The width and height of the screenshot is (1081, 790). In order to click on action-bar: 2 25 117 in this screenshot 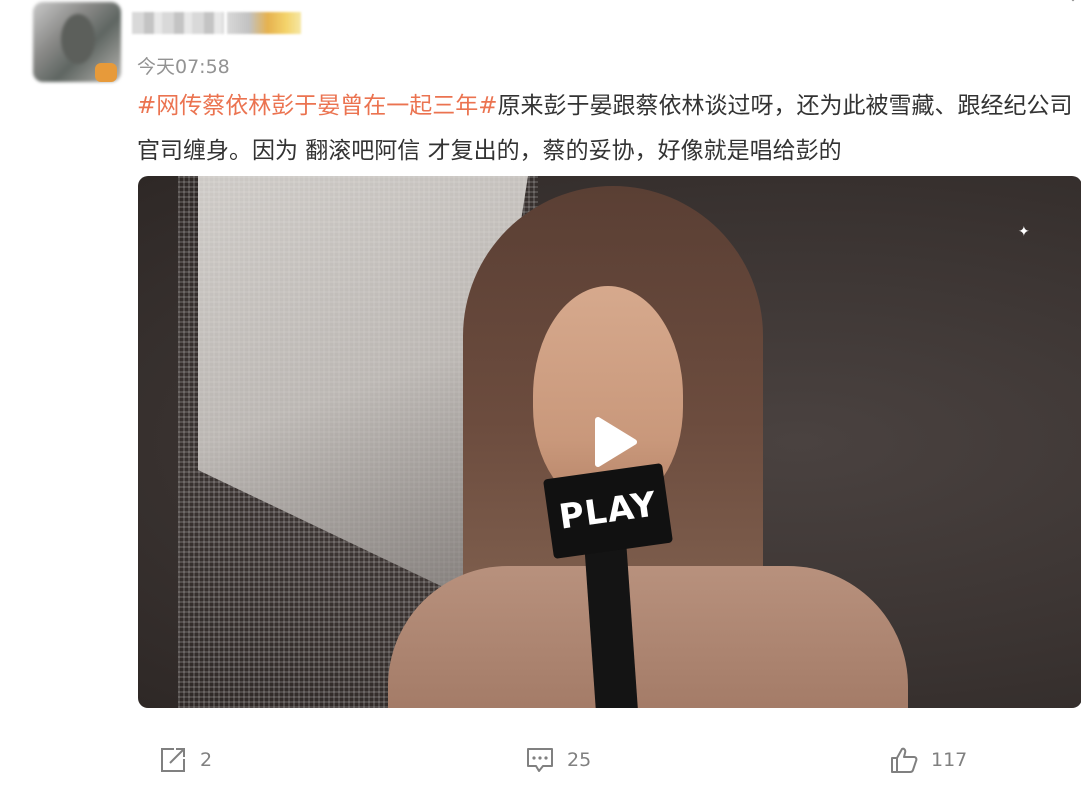, I will do `click(540, 760)`.